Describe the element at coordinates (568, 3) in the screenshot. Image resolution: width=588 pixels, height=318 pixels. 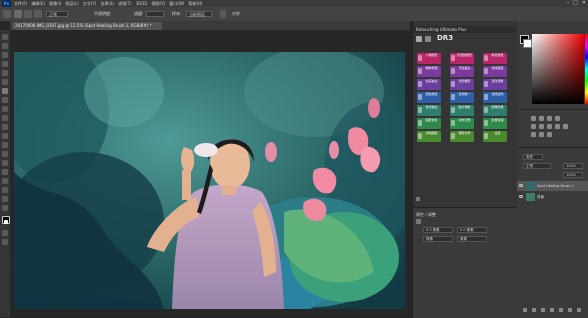
I see `minimize-icon: –` at that location.